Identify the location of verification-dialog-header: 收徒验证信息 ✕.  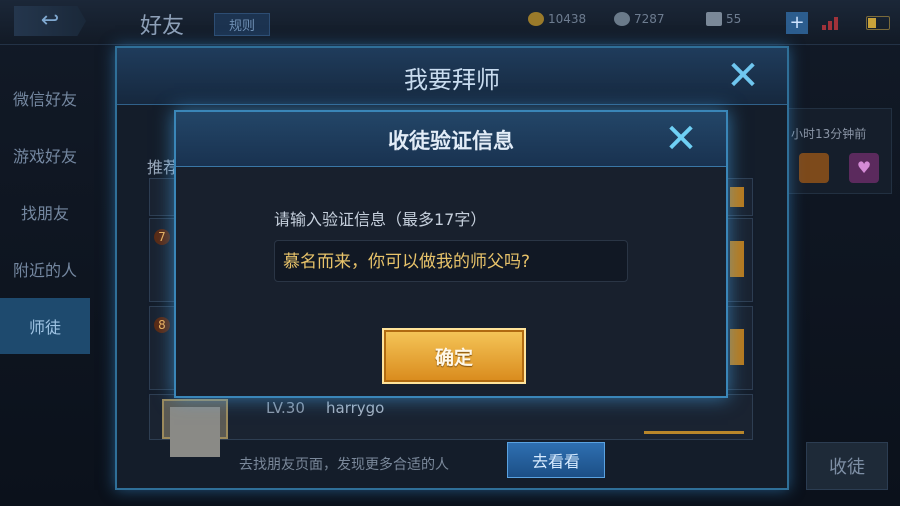
(451, 139).